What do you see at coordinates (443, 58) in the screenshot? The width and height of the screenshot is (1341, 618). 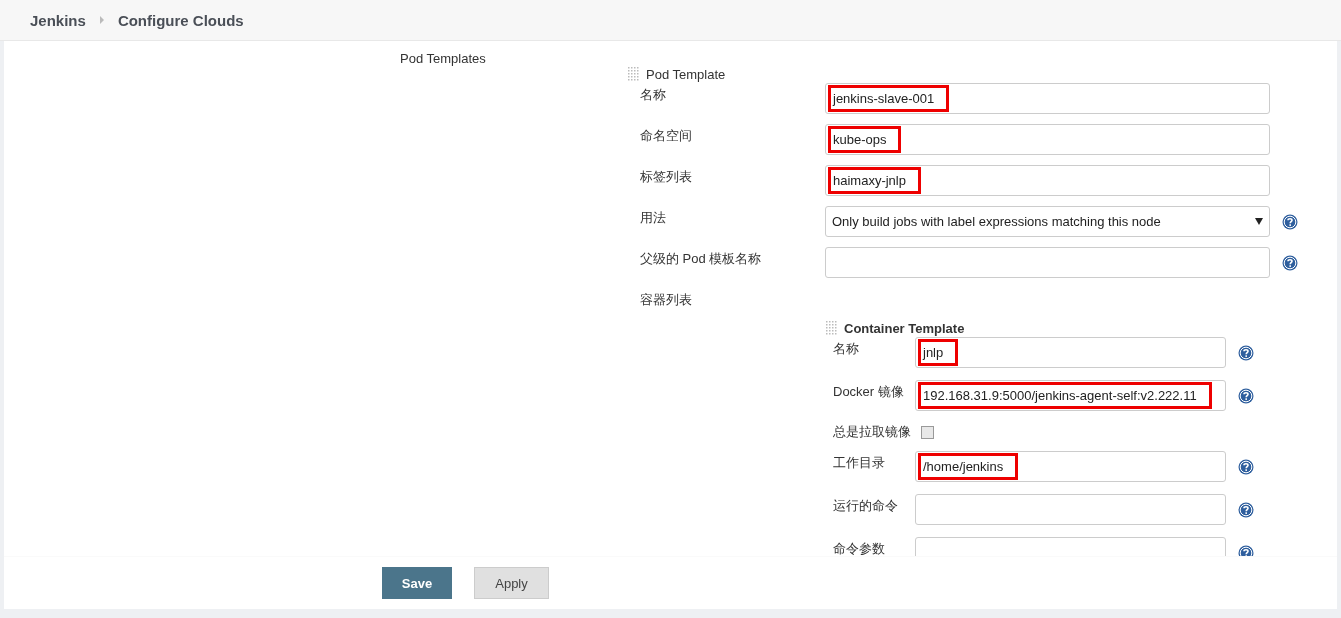 I see `section-label: Pod Templates` at bounding box center [443, 58].